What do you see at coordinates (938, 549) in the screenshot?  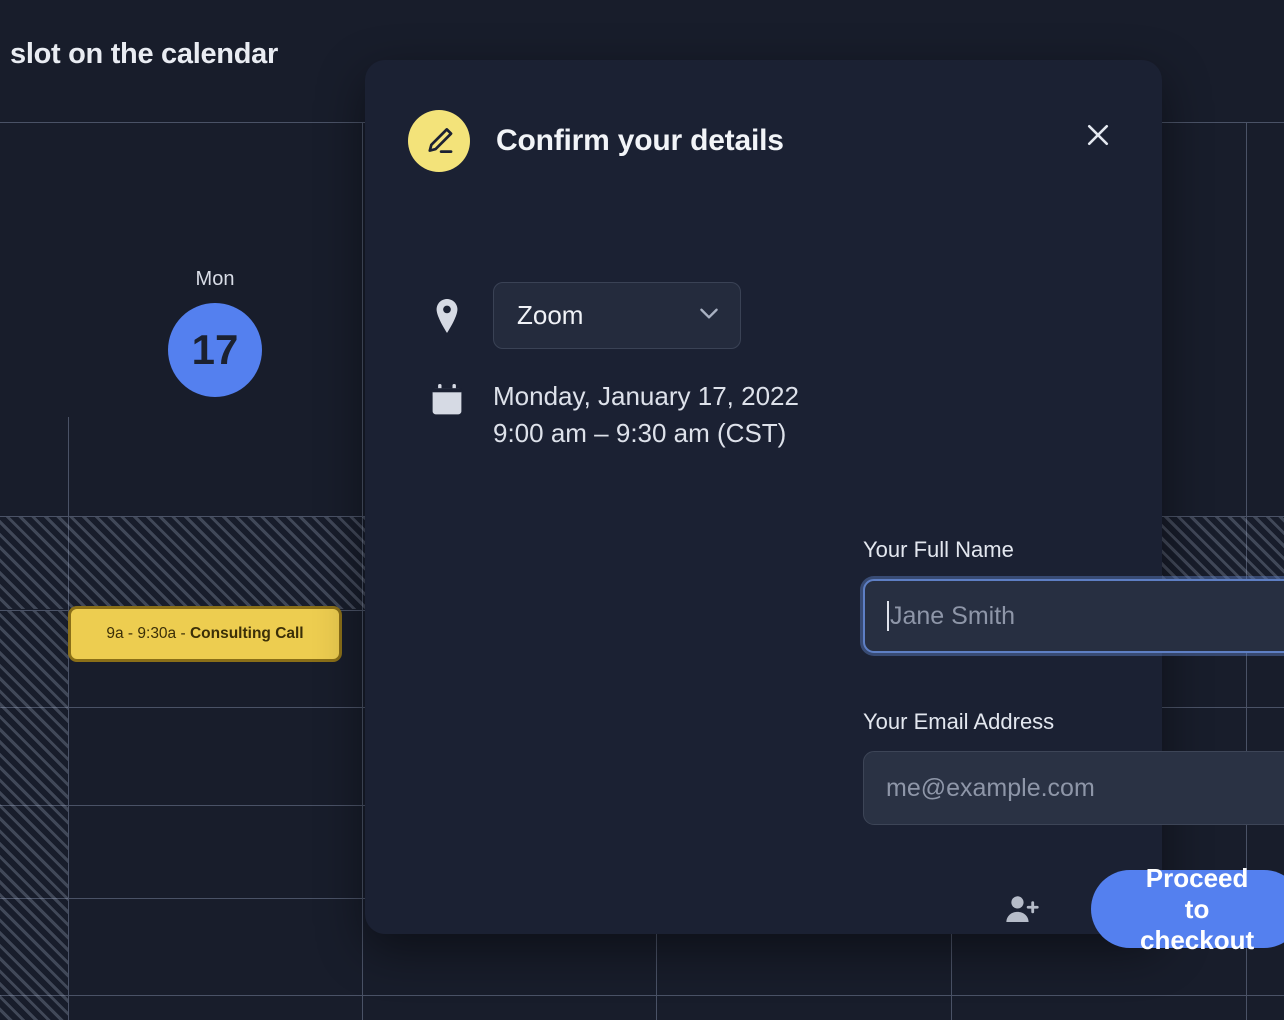 I see `full-name-label: Your Full Name` at bounding box center [938, 549].